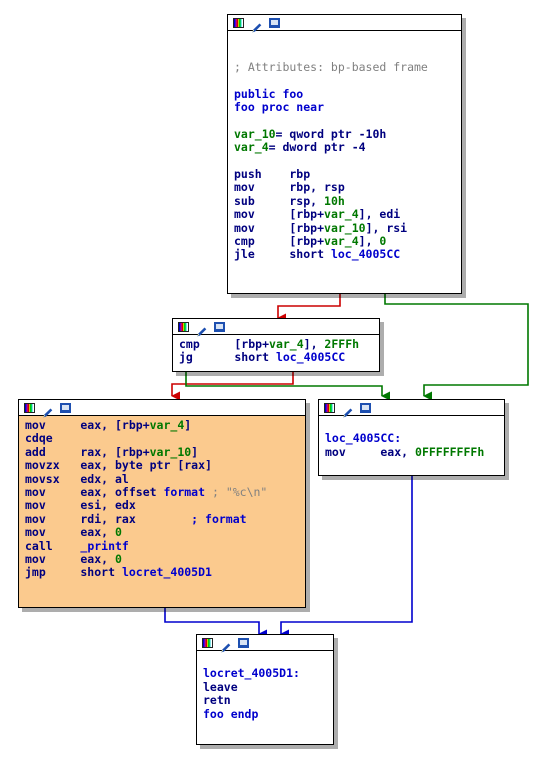 The height and width of the screenshot is (772, 543). Describe the element at coordinates (165, 518) in the screenshot. I see `code-line: mov rdi, rax ; format` at that location.